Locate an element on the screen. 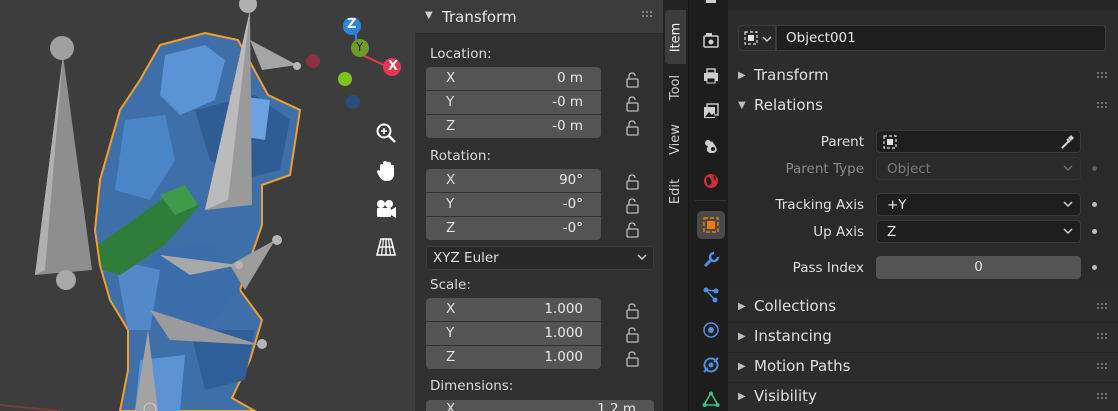  object-type-dropdown is located at coordinates (757, 38).